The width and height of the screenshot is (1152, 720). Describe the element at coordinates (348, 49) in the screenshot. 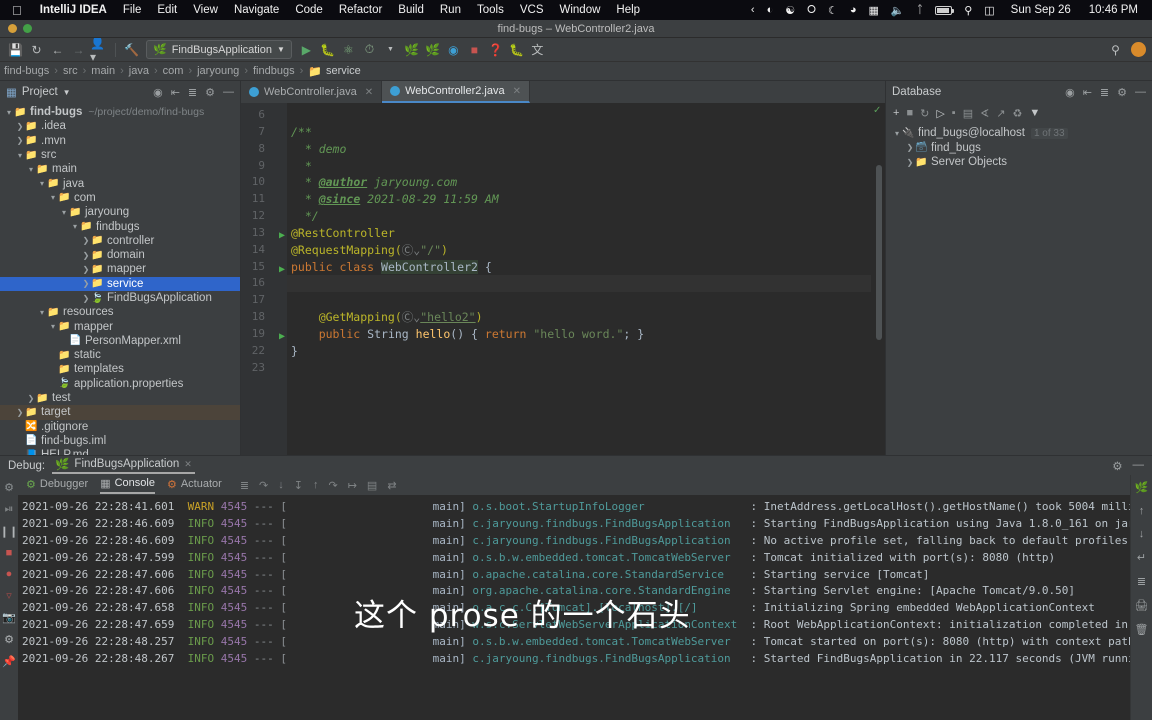

I see `run-coverage-icon: ⚛` at that location.